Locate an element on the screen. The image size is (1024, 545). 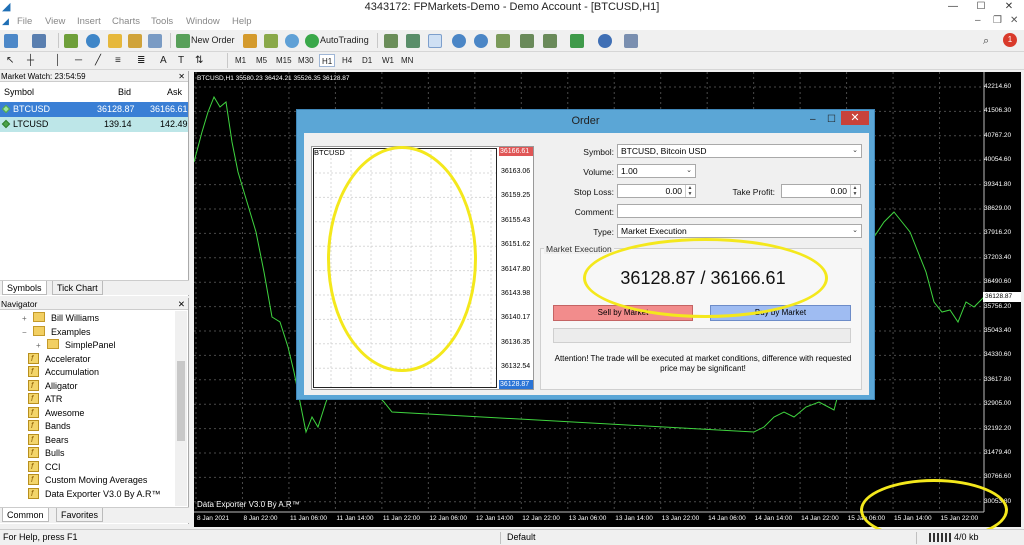
strategy-tester-icon is located at coordinates (155, 41).